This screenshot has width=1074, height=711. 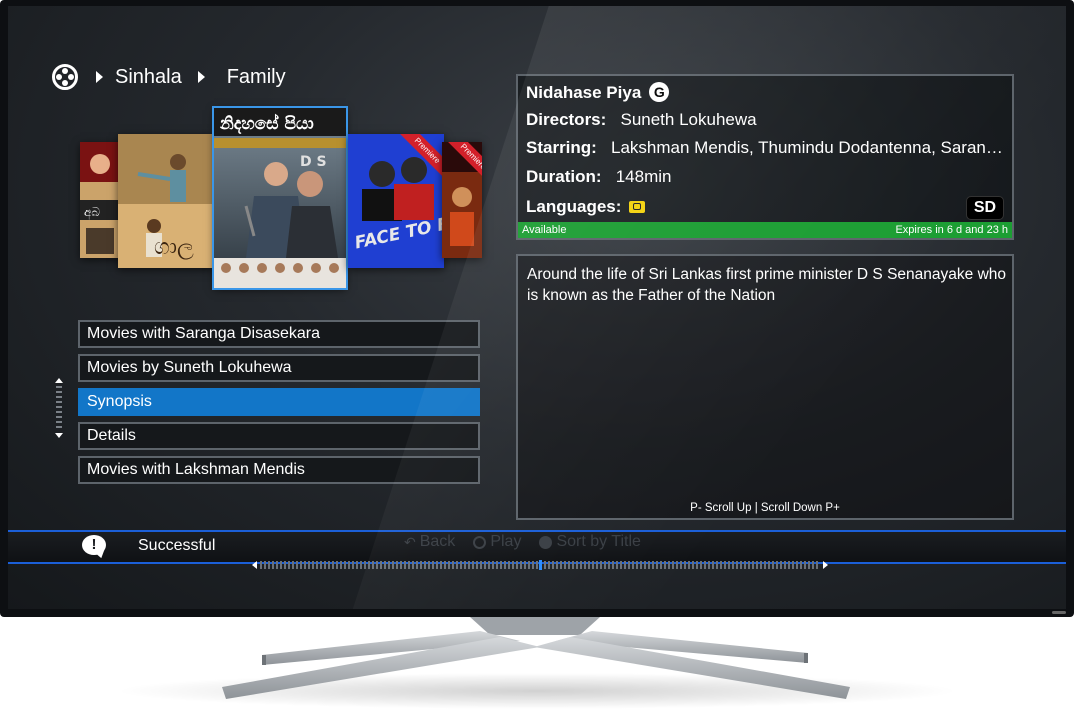 What do you see at coordinates (256, 77) in the screenshot?
I see `breadcrumb-item: Family` at bounding box center [256, 77].